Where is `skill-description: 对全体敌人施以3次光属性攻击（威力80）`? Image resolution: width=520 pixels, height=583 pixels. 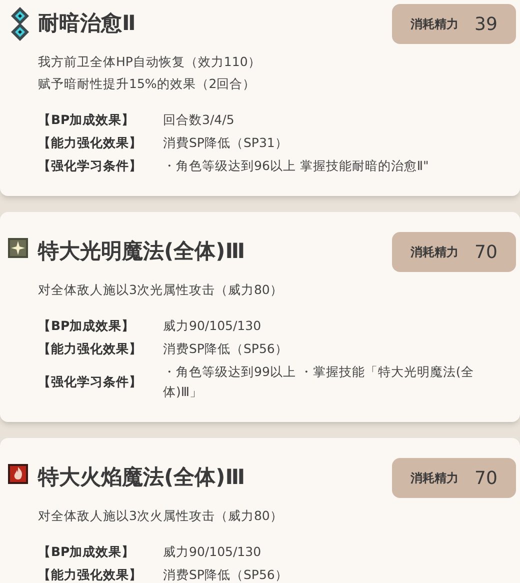
skill-description: 对全体敌人施以3次光属性攻击（威力80） is located at coordinates (161, 290).